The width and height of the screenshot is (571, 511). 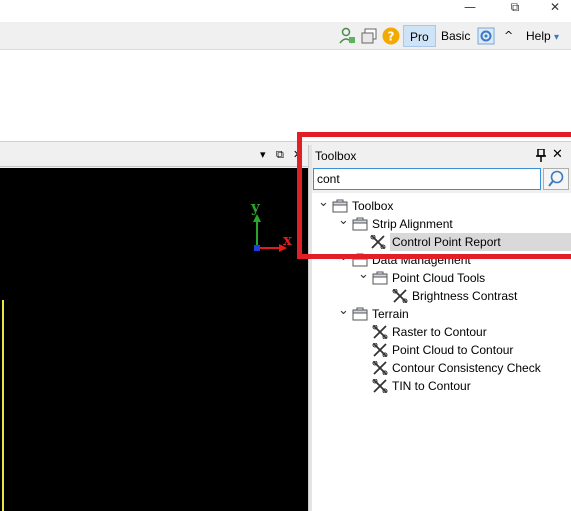 I want to click on search-button, so click(x=556, y=179).